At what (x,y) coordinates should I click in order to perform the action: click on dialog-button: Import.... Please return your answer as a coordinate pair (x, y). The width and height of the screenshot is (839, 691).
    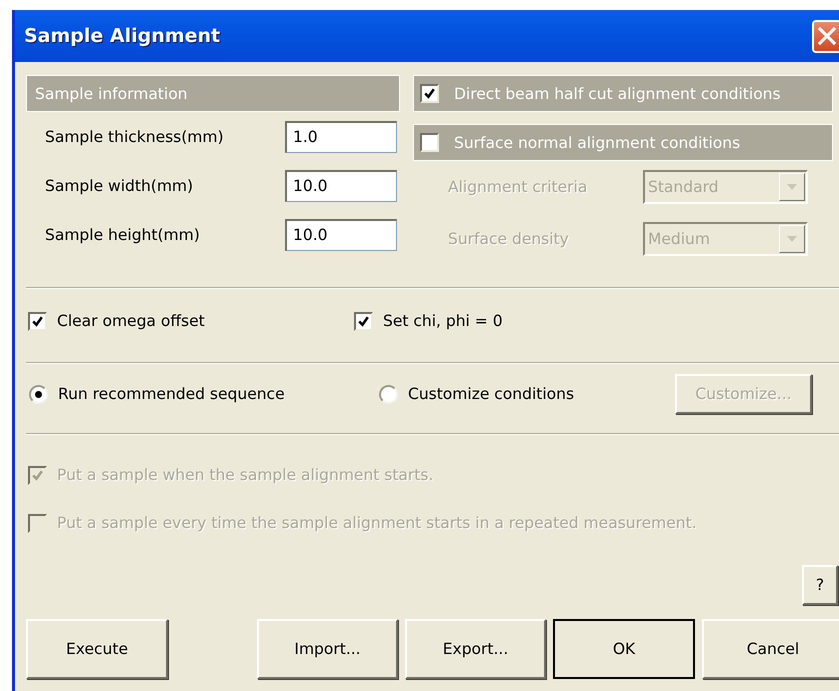
    Looking at the image, I should click on (327, 649).